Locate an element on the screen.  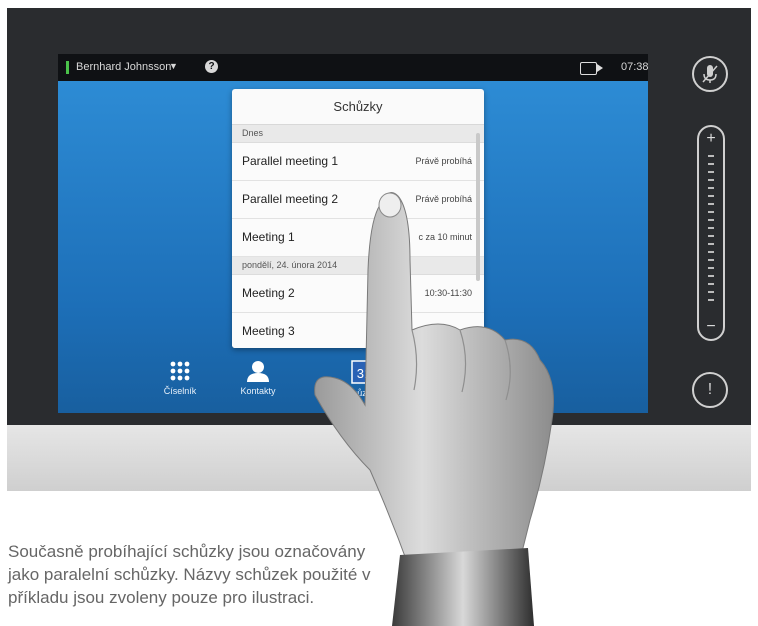
calendar-day: 31 is located at coordinates (364, 373).